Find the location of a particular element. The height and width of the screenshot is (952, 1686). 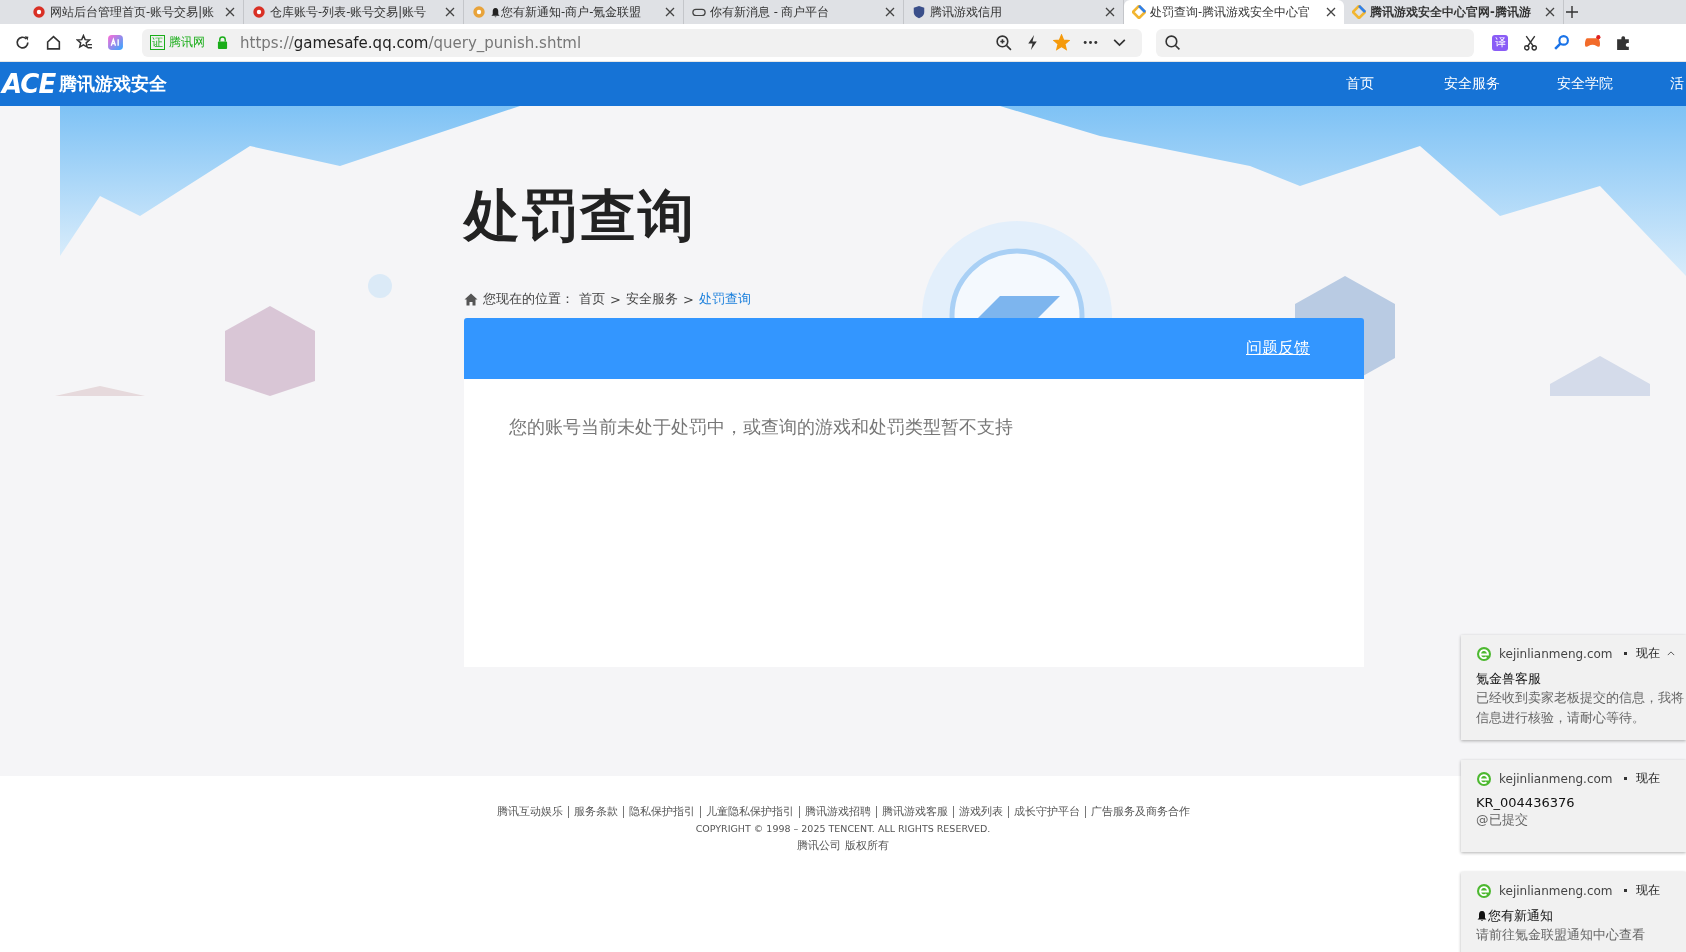

favorites-icon is located at coordinates (84, 42).